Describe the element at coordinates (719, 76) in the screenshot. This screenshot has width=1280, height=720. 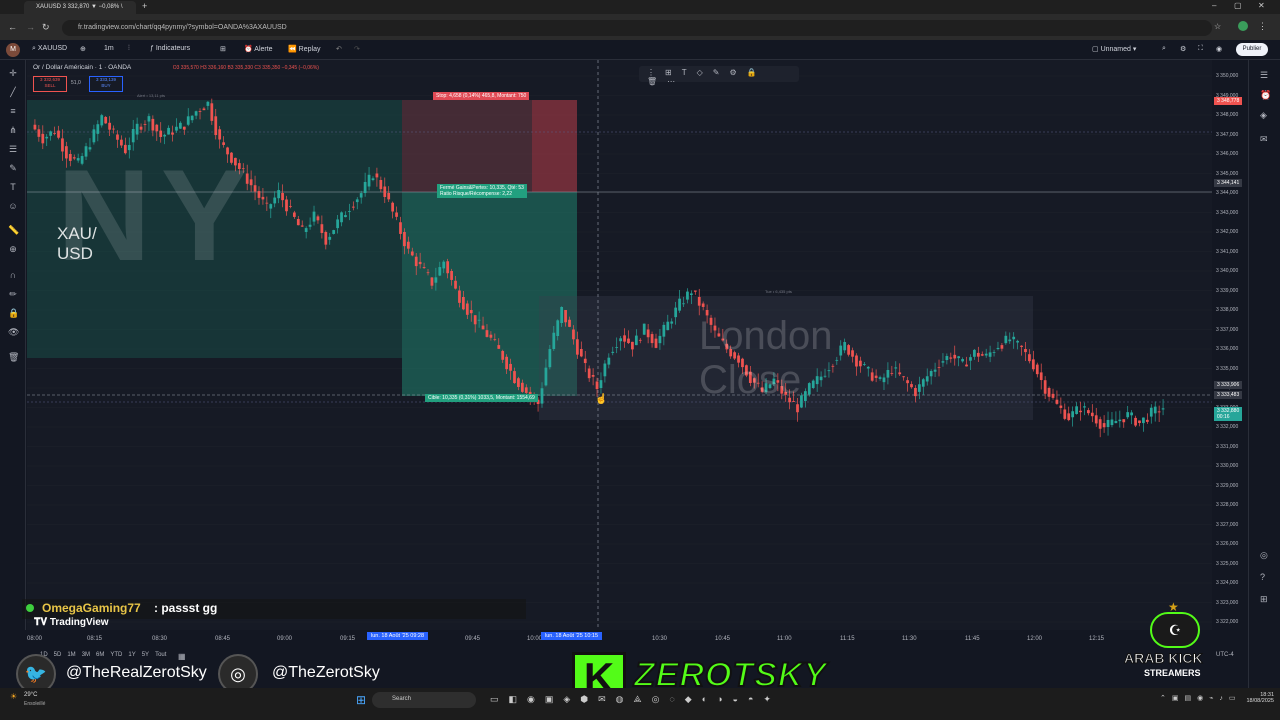
I see `floating-drawing-toolbar: ⋮⊞T◇✎⚙🔒 🗑⋯` at that location.